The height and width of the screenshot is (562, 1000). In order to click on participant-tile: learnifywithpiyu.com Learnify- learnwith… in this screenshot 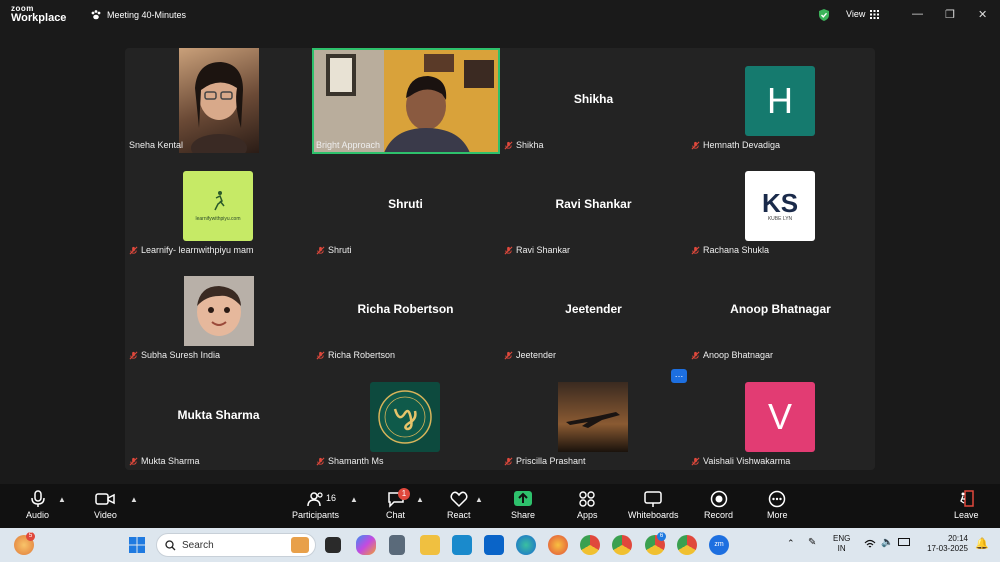, I will do `click(218, 205)`.